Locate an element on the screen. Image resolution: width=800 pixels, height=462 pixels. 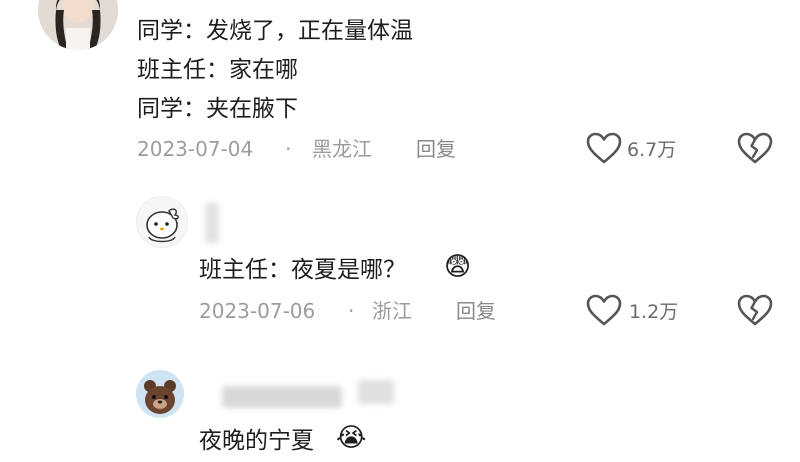
comment-text: 夜晚的宁夏 is located at coordinates (256, 441).